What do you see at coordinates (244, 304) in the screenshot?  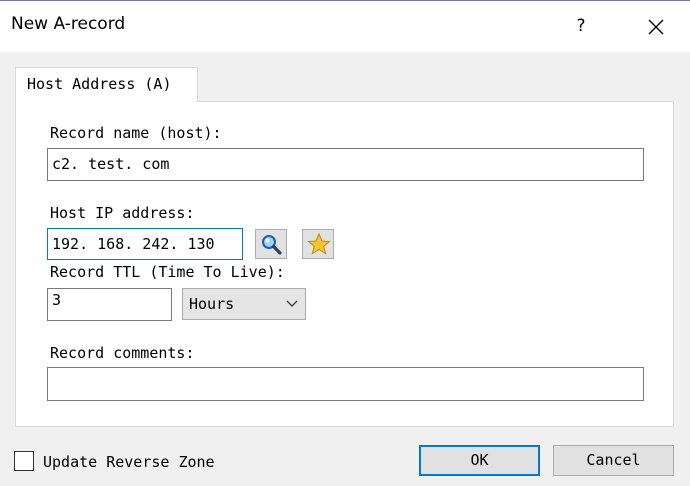 I see `ttl-unit-select: Hours` at bounding box center [244, 304].